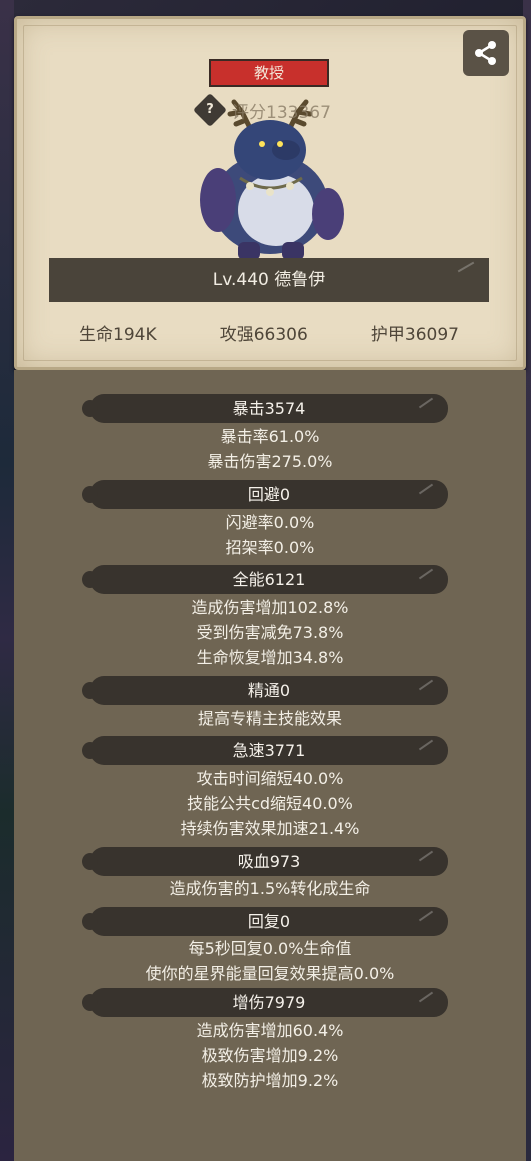 This screenshot has height=1161, width=531. I want to click on stat-header-crit: 暴击3574, so click(265, 408).